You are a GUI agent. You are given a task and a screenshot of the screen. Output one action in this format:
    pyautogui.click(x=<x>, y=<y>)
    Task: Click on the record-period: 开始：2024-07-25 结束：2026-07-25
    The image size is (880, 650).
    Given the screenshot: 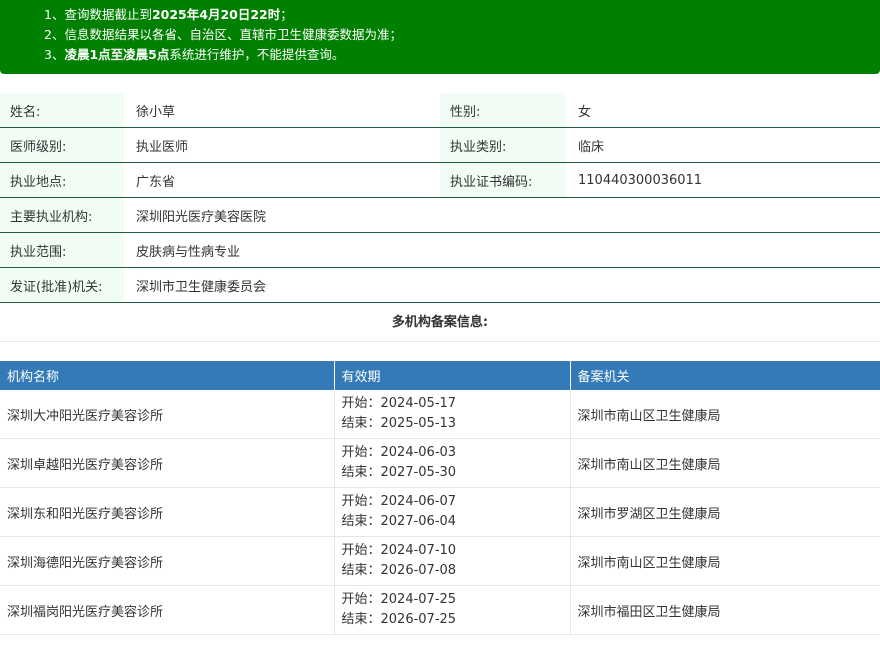 What is the action you would take?
    pyautogui.click(x=452, y=610)
    